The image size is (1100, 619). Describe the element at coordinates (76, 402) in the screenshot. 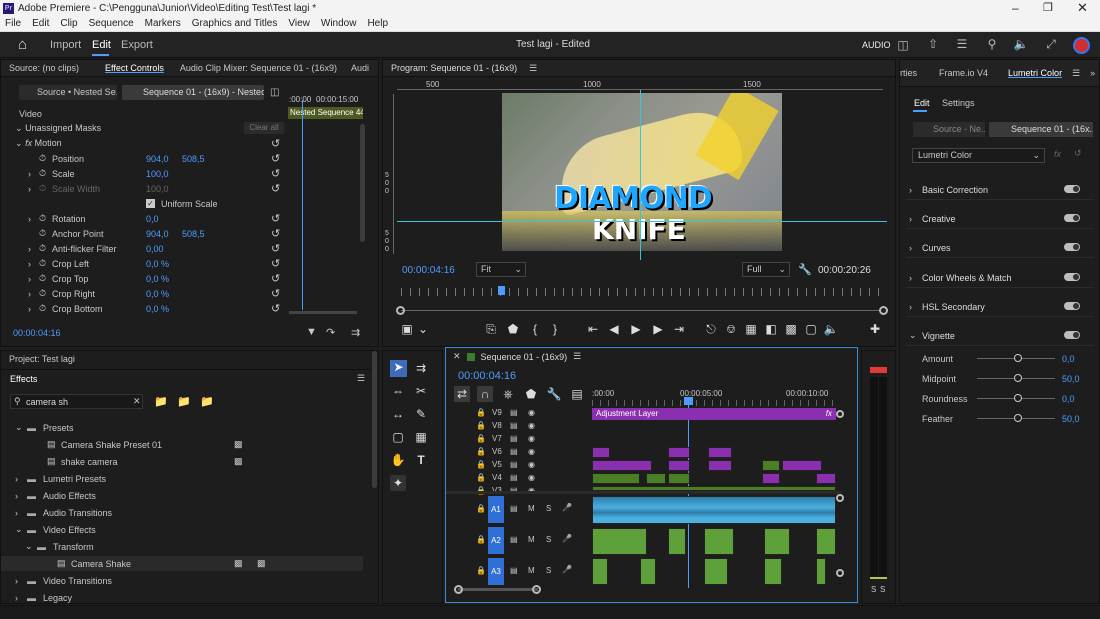

I see `effects-search-input` at that location.